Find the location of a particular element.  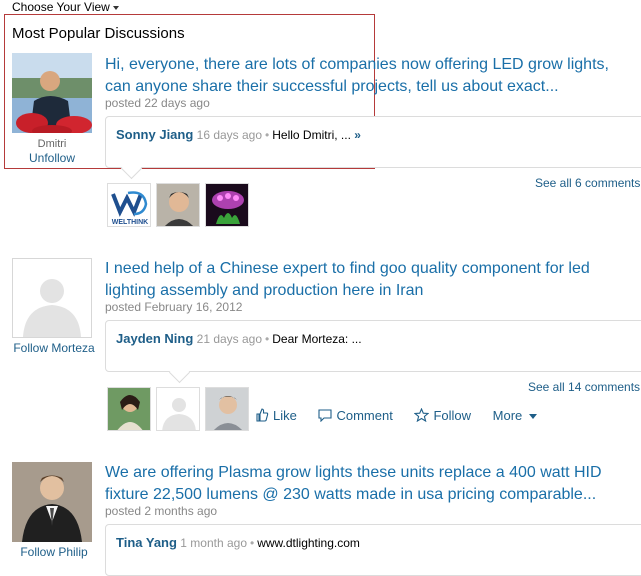

unfollow-link: Unfollow is located at coordinates (52, 158).